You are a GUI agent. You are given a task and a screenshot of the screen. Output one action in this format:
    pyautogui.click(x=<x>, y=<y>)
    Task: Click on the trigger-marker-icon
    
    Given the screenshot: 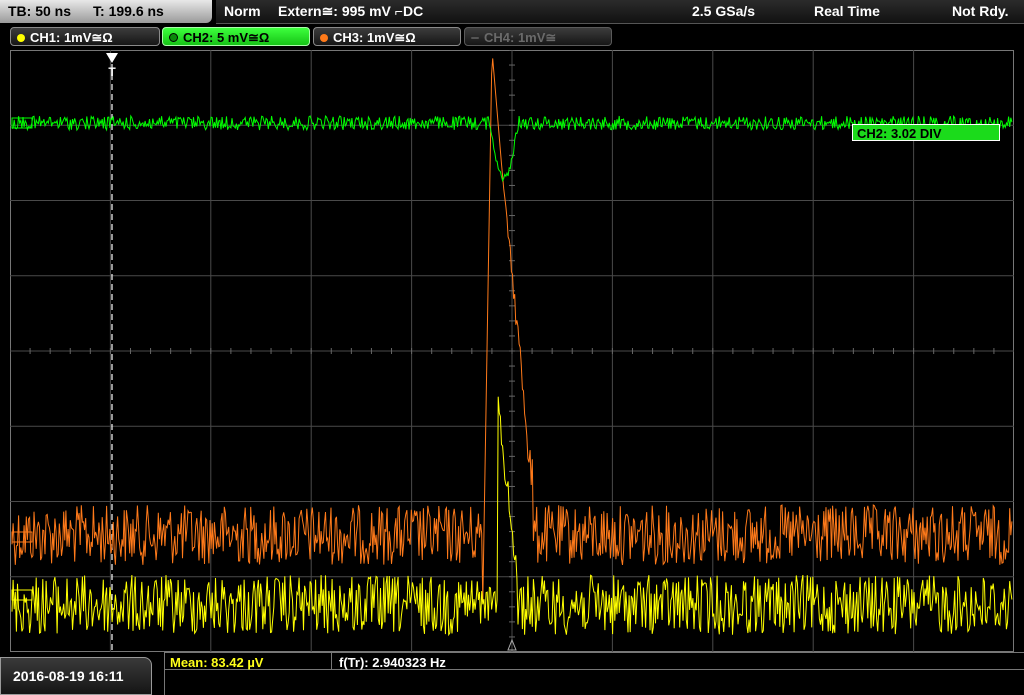 What is the action you would take?
    pyautogui.click(x=112, y=58)
    